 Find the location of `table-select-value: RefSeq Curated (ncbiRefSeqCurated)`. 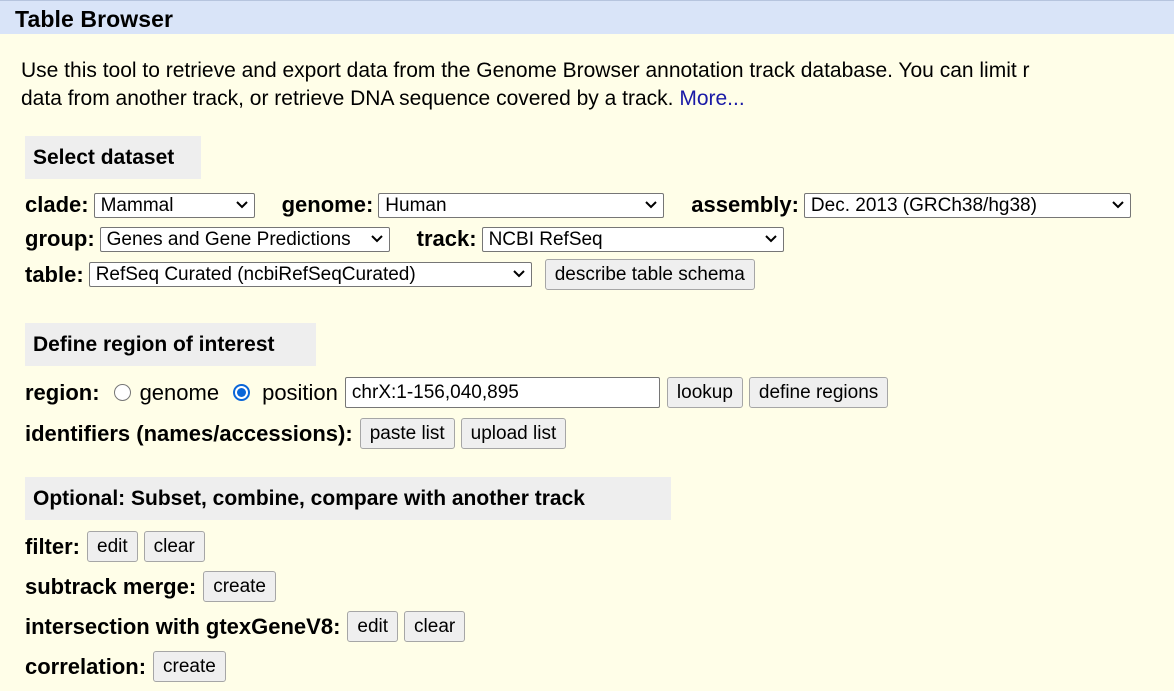

table-select-value: RefSeq Curated (ncbiRefSeqCurated) is located at coordinates (255, 274).